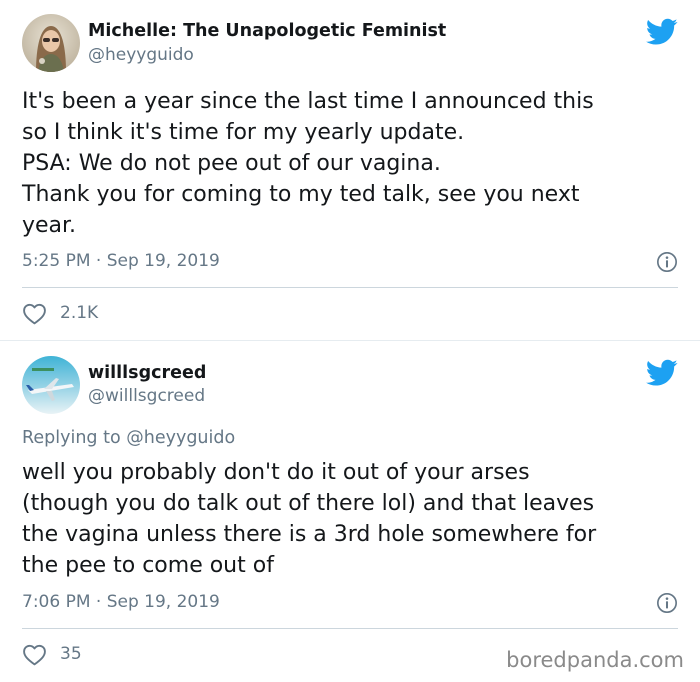 This screenshot has height=682, width=700. I want to click on tweet-timestamp: 7:06 PM · Sep 19, 2019, so click(121, 602).